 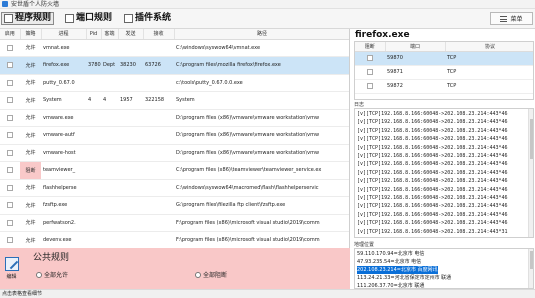 What do you see at coordinates (511, 18) in the screenshot?
I see `menu-button: 菜单` at bounding box center [511, 18].